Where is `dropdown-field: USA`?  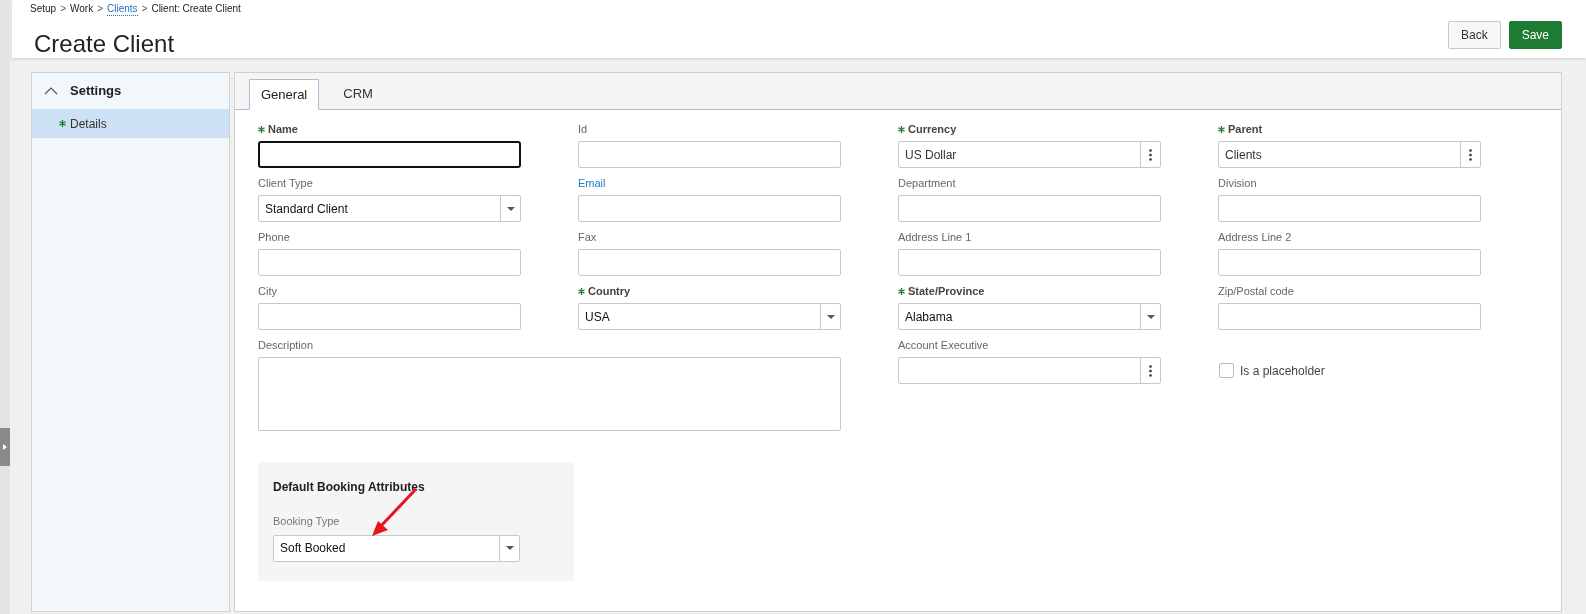
dropdown-field: USA is located at coordinates (709, 316).